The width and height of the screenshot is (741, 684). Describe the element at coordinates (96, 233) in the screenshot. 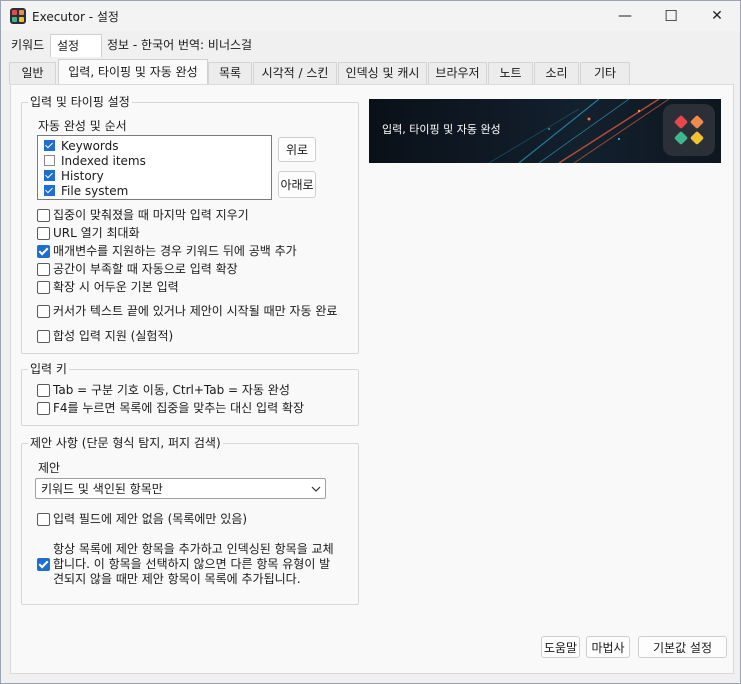

I see `maximize-url-label: URL 열기 최대화` at that location.